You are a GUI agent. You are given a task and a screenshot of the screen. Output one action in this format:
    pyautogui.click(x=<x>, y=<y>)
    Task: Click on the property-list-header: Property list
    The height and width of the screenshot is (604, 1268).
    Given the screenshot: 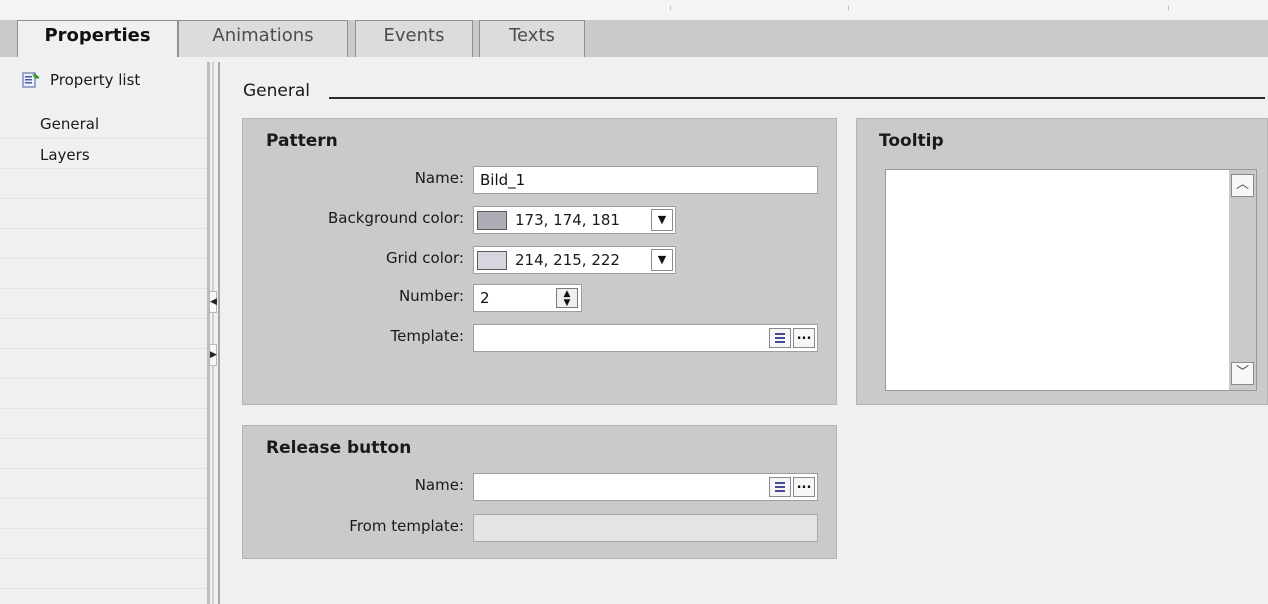 What is the action you would take?
    pyautogui.click(x=81, y=80)
    